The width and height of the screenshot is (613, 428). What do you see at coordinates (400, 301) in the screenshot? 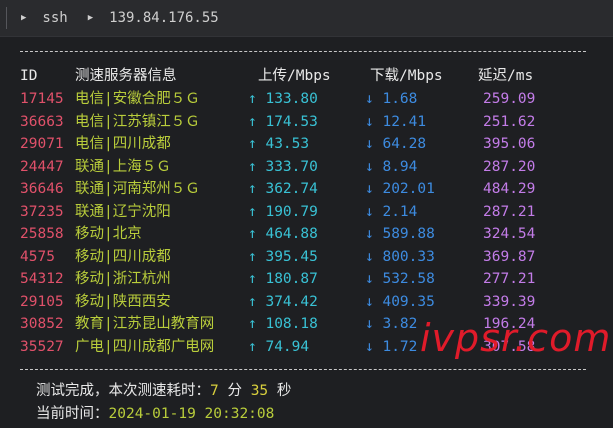
I see `row-download: ↓ 409.35` at bounding box center [400, 301].